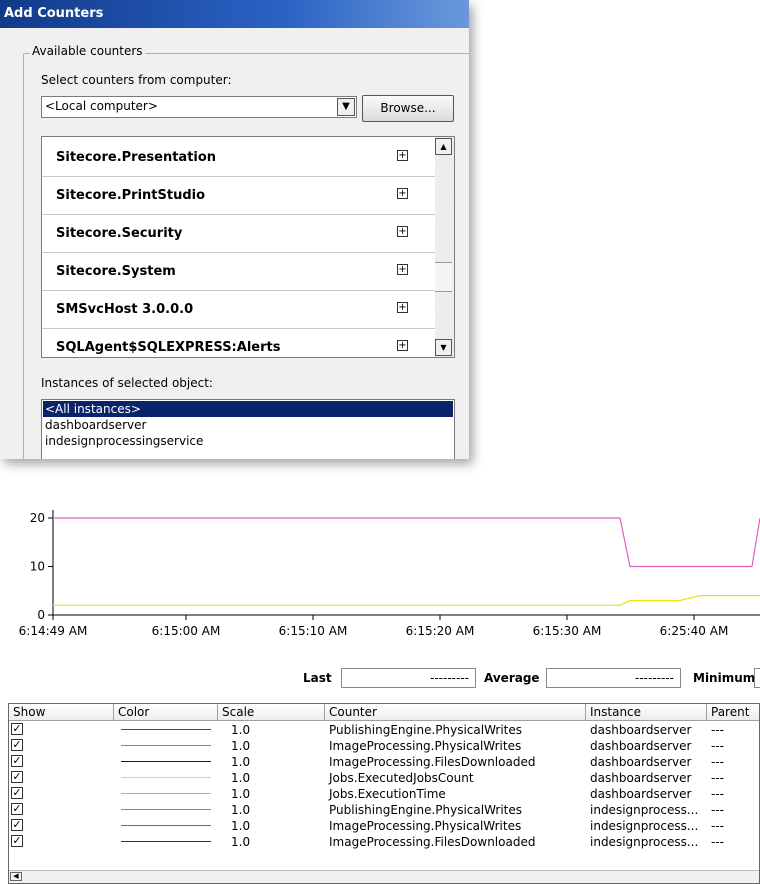  Describe the element at coordinates (234, 14) in the screenshot. I see `dialog-title: Add Counters` at that location.